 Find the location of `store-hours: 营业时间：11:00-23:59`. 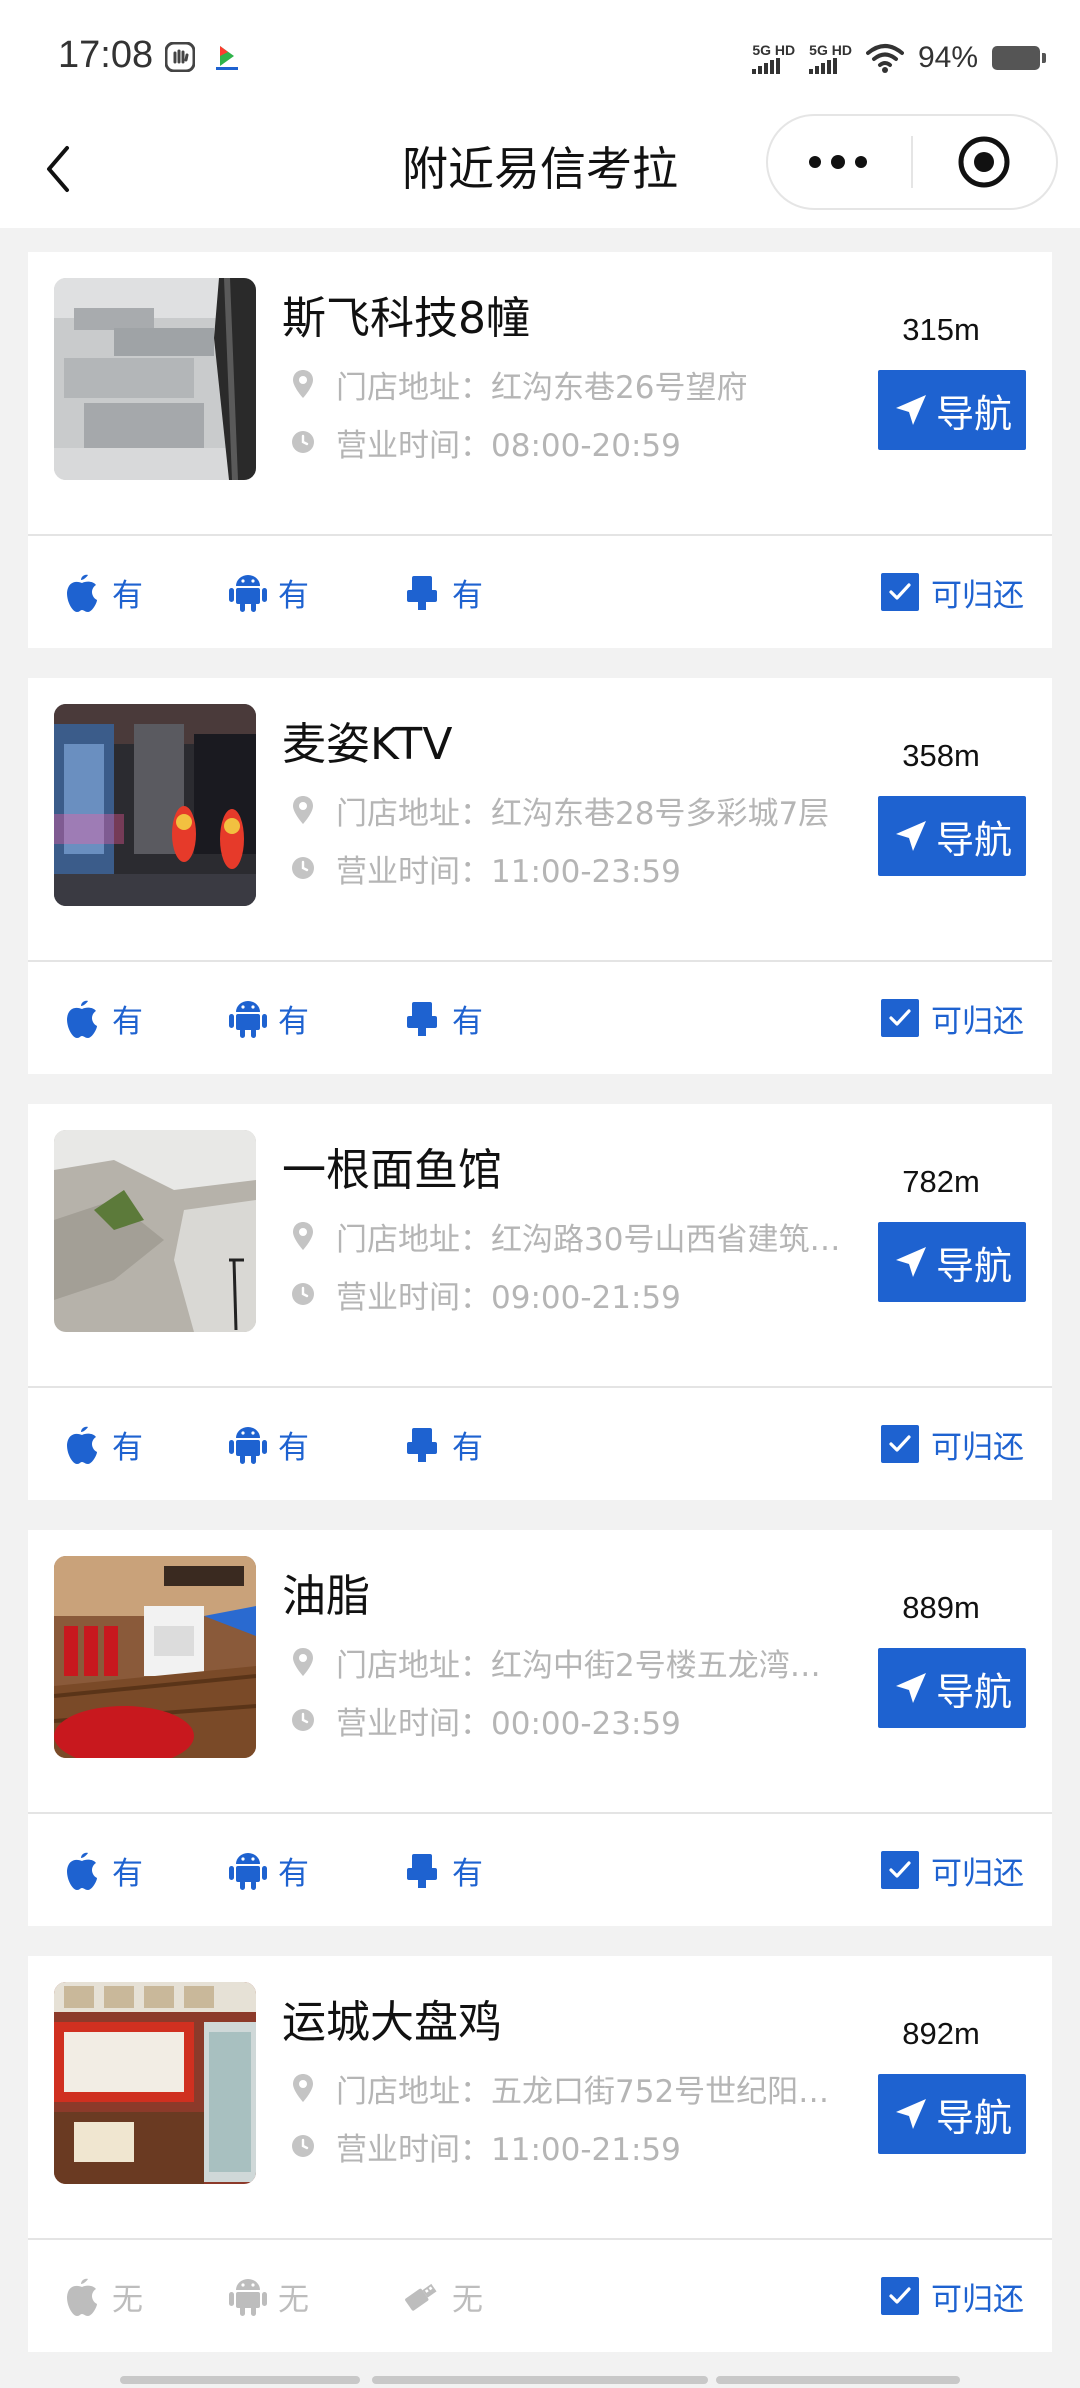

store-hours: 营业时间：11:00-23:59 is located at coordinates (600, 868).